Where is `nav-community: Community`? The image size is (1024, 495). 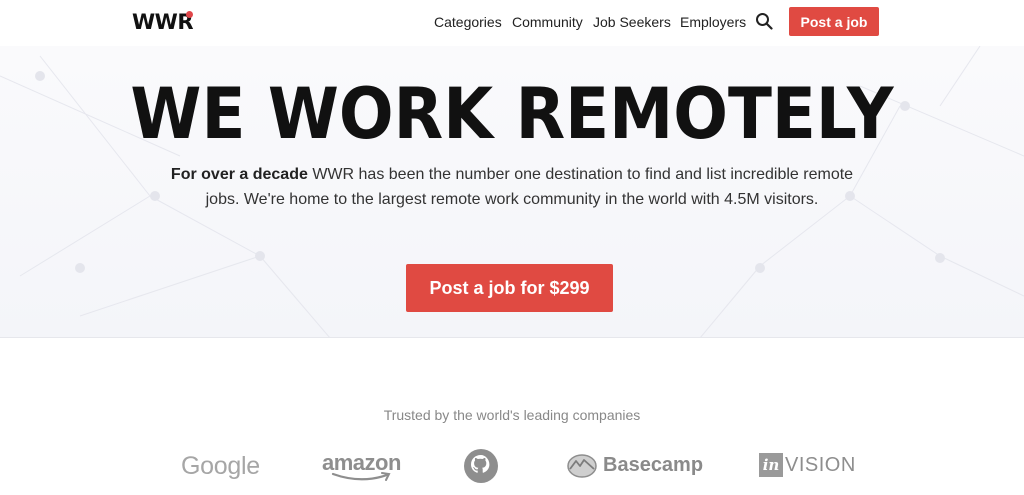
nav-community: Community is located at coordinates (547, 22).